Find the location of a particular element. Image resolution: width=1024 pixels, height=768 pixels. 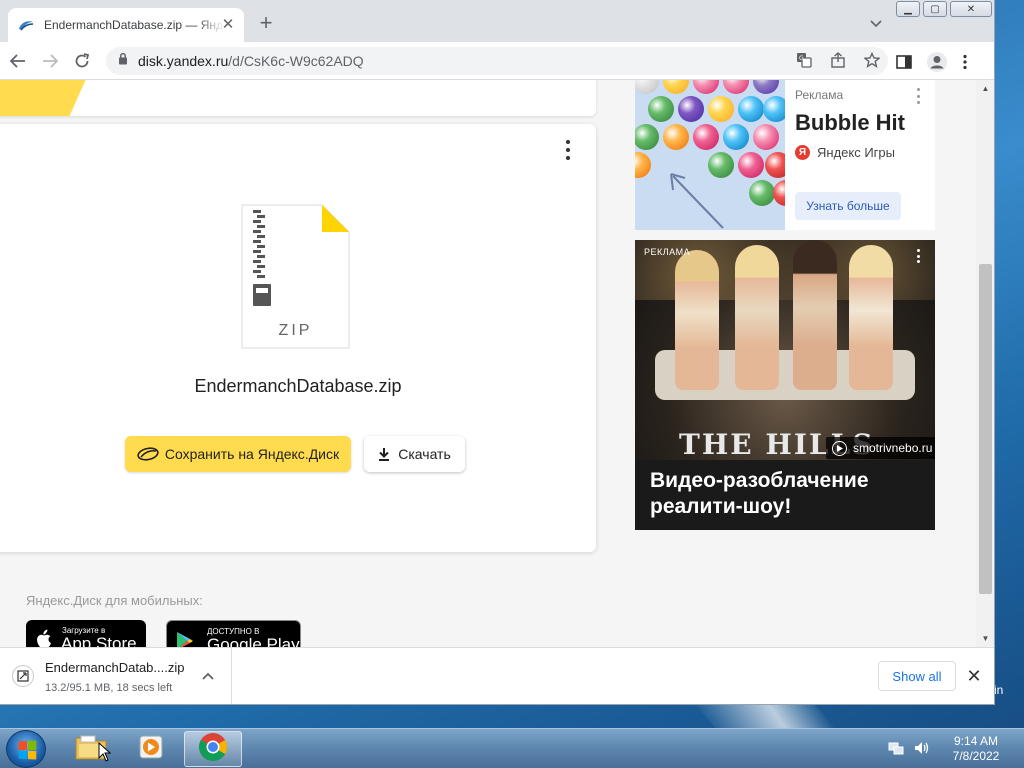

desktop-edge-text: in is located at coordinates (999, 690).